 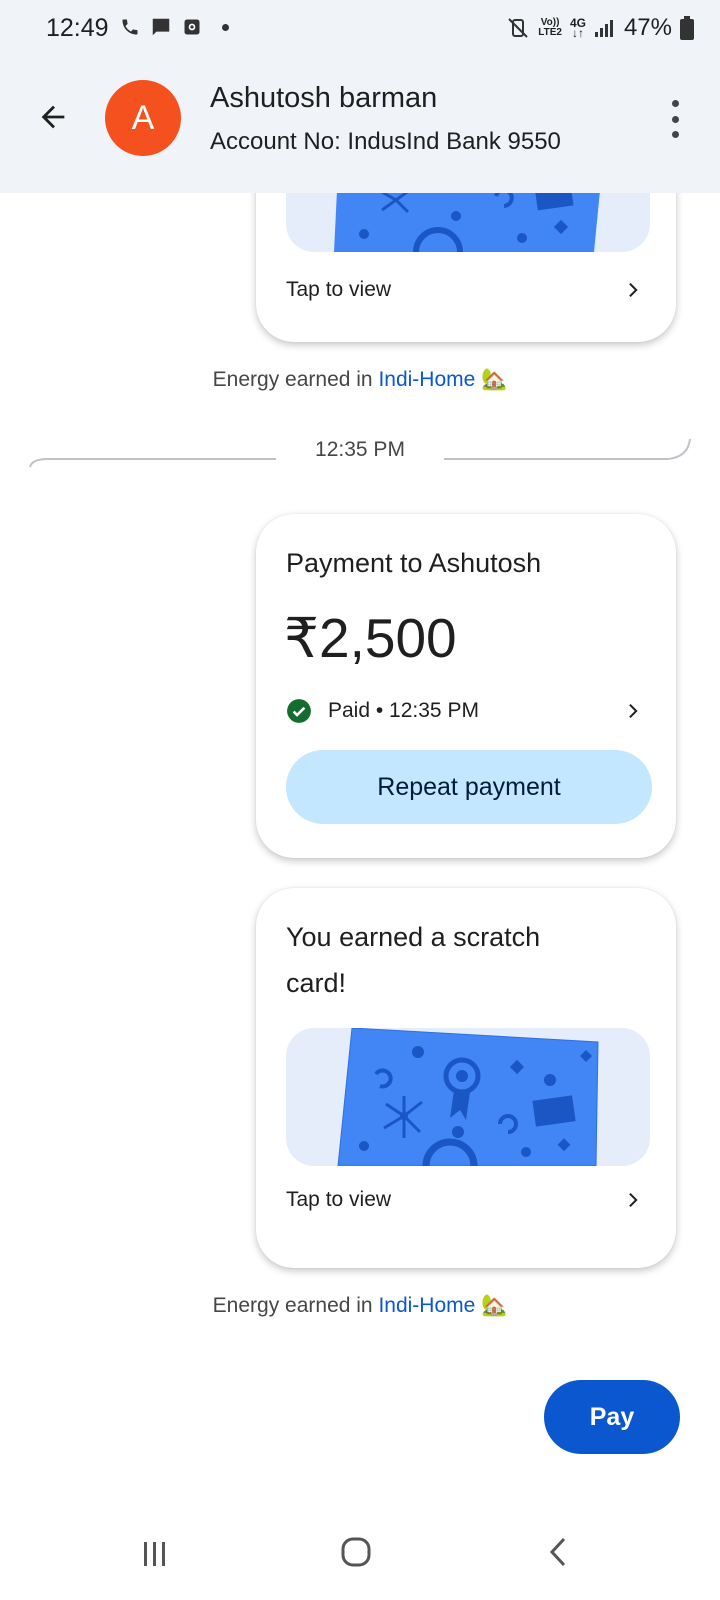 I want to click on system-back-button, so click(x=562, y=1554).